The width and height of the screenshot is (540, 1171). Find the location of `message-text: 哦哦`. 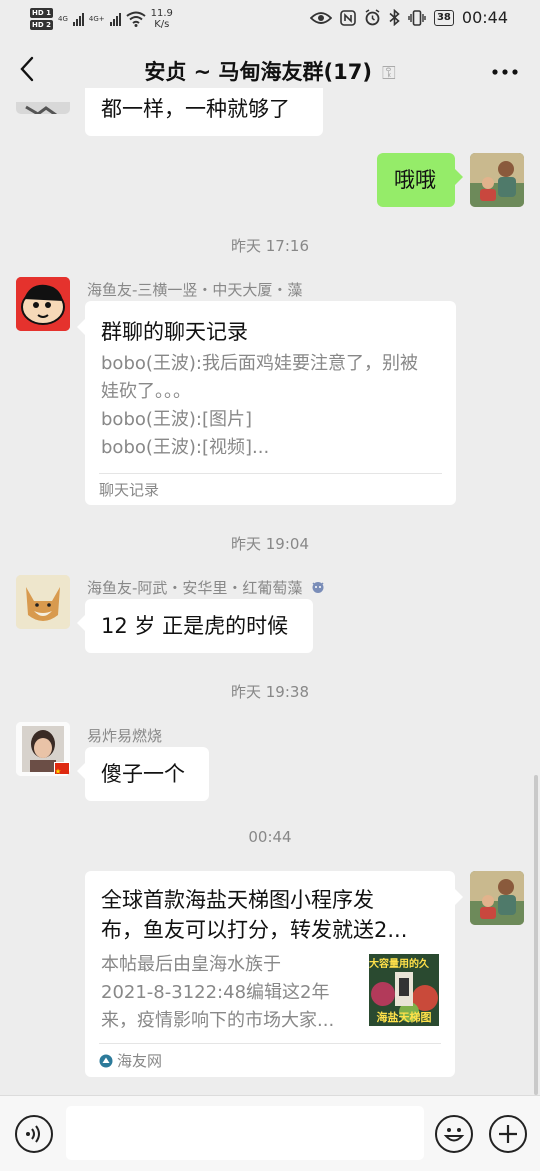

message-text: 哦哦 is located at coordinates (415, 180).